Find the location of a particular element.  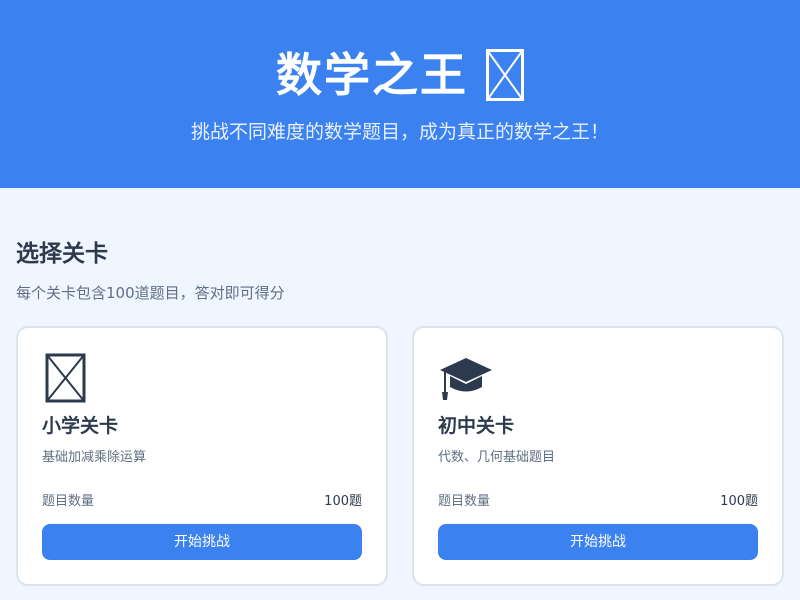

app-subtitle: 挑战不同难度的数学题目，成为真正的数学之王！ is located at coordinates (399, 132).